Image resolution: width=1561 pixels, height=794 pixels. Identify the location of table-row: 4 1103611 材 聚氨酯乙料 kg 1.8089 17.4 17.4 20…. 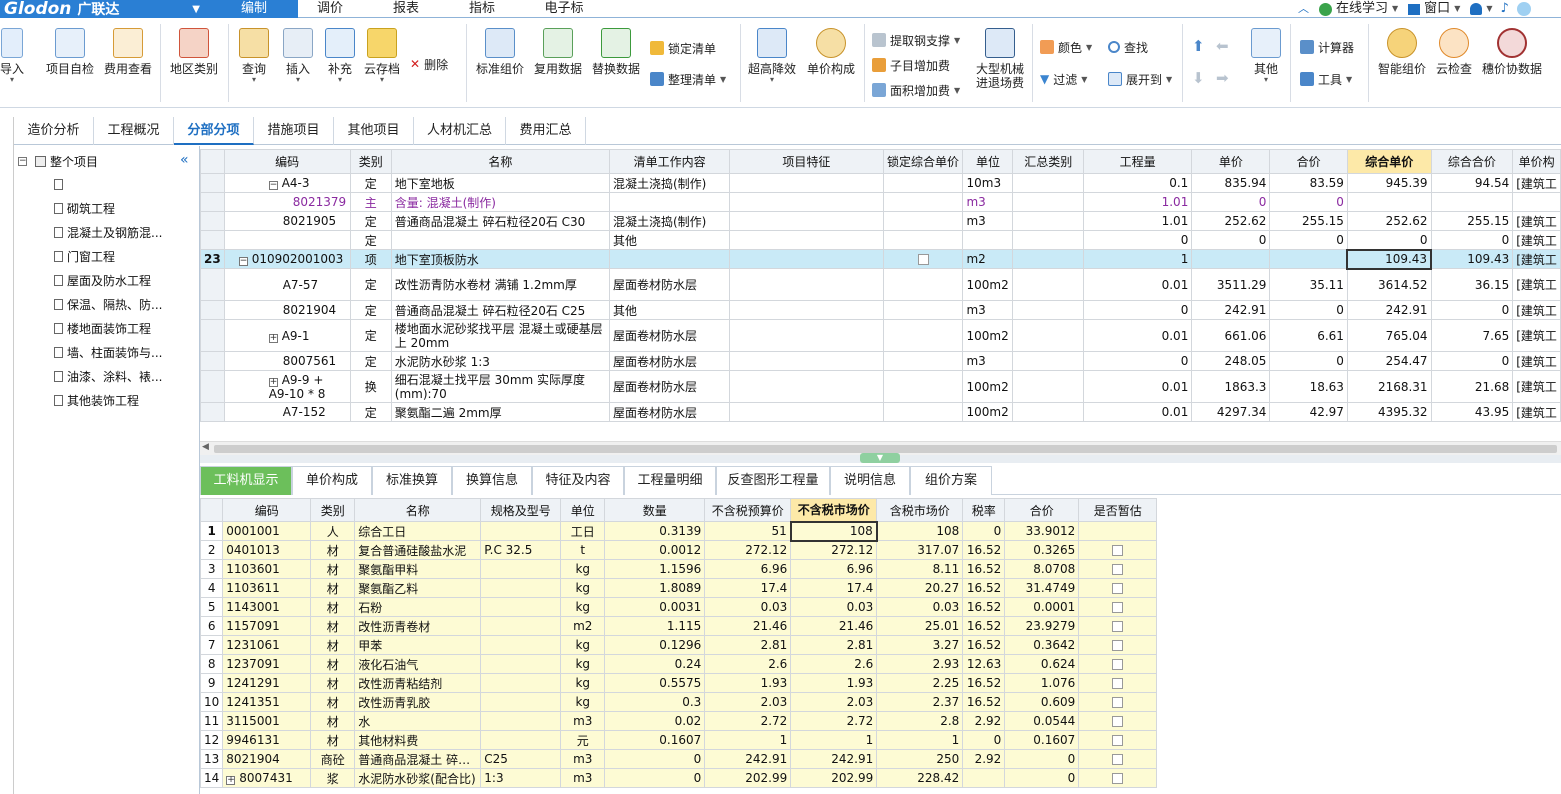
(678, 588).